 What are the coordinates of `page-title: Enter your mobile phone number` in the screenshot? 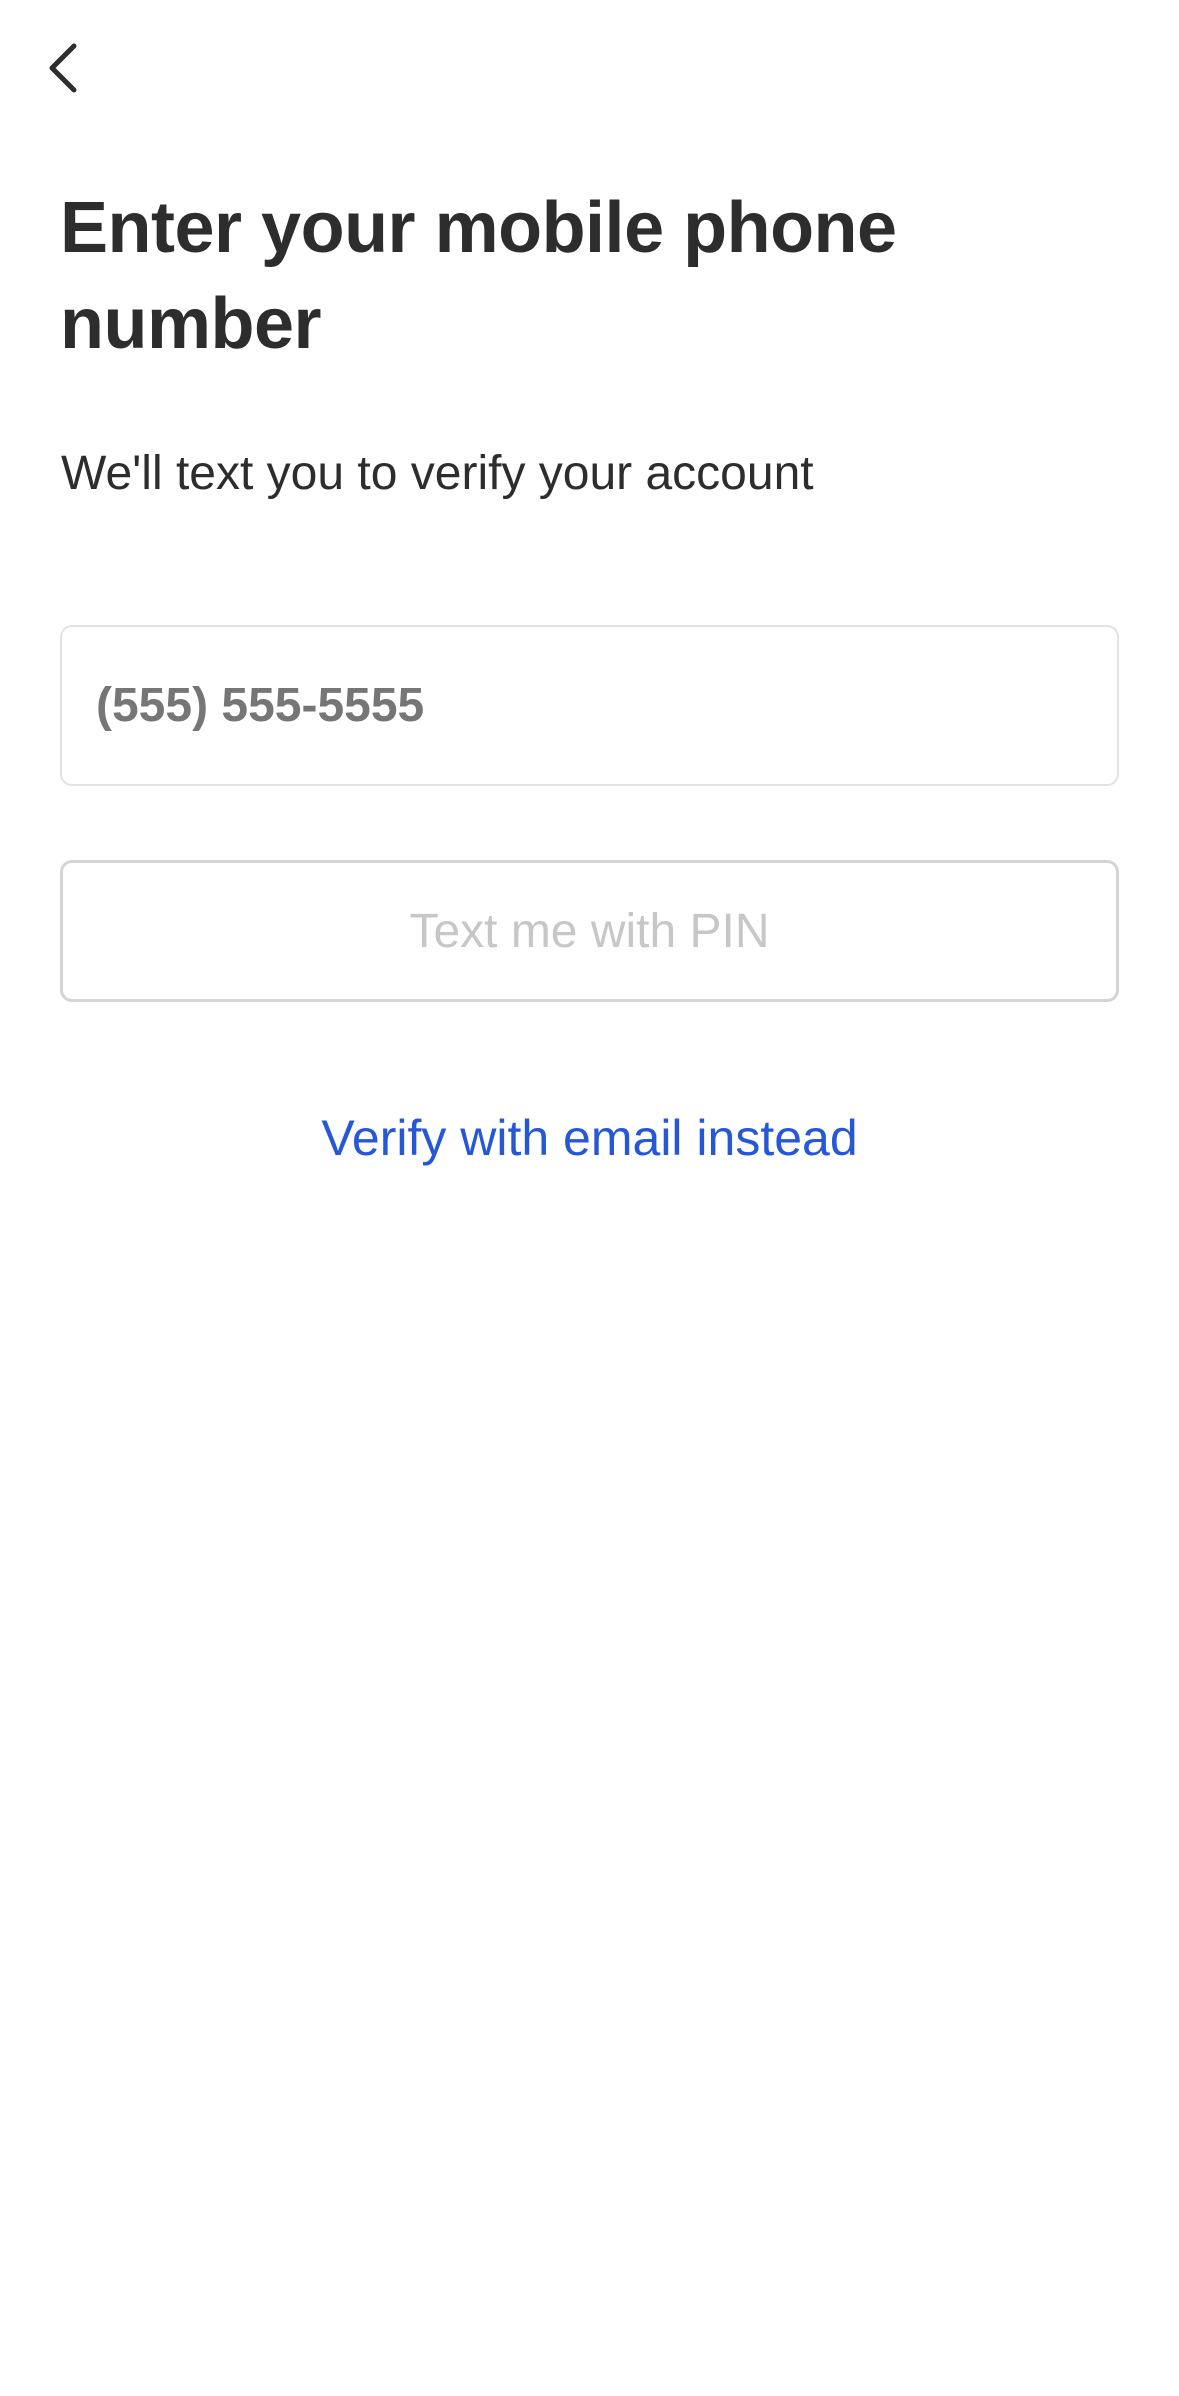 It's located at (478, 276).